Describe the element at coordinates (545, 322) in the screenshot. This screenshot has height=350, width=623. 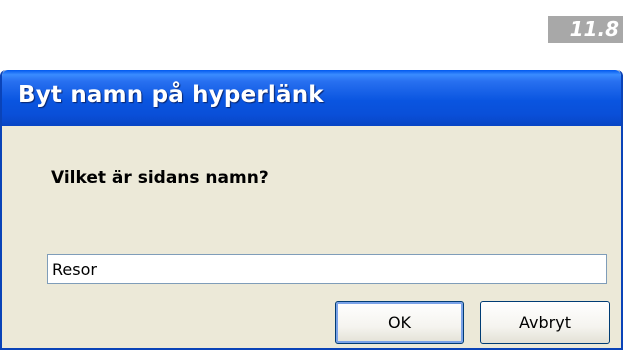
I see `cancel-button: Avbryt` at that location.